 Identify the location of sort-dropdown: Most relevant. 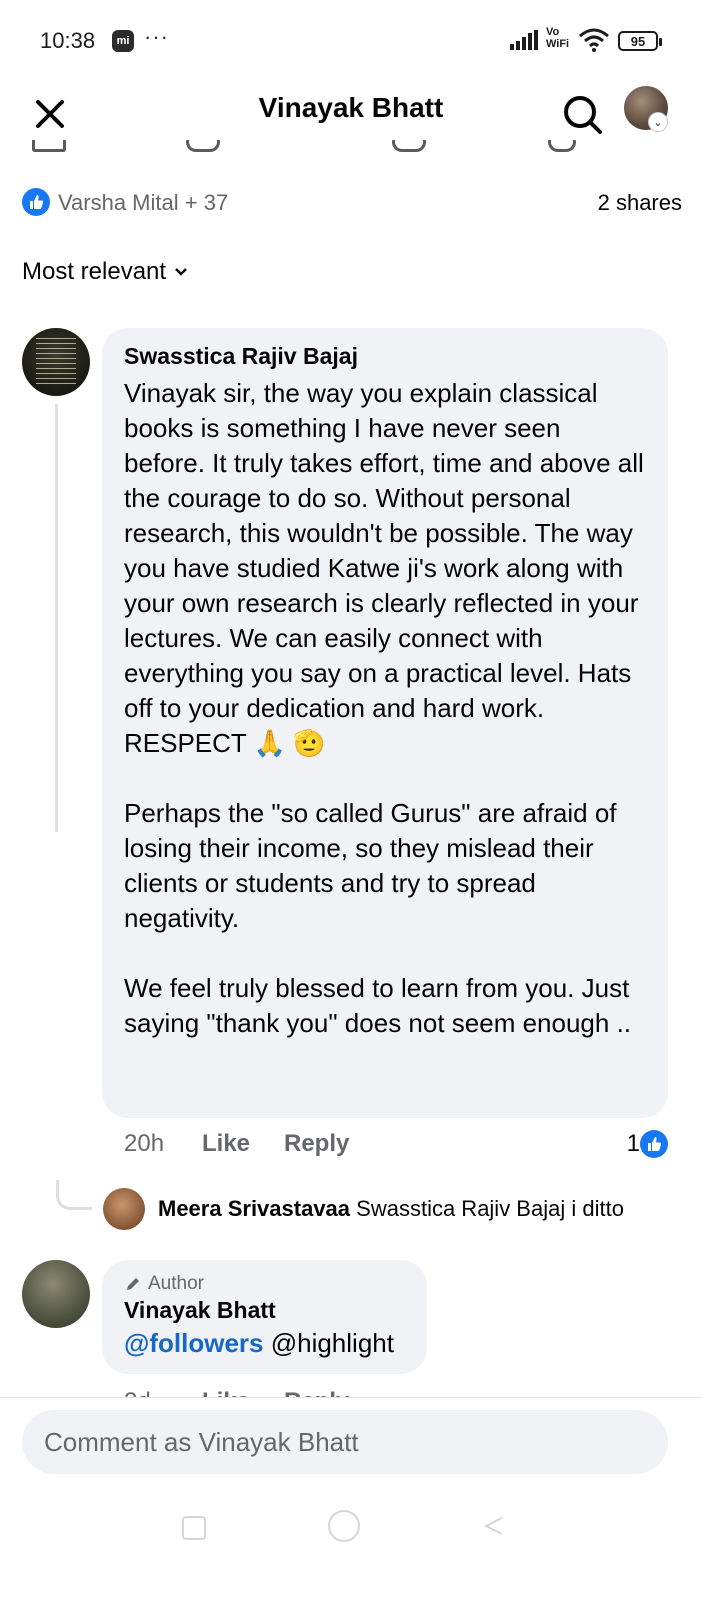
(105, 272).